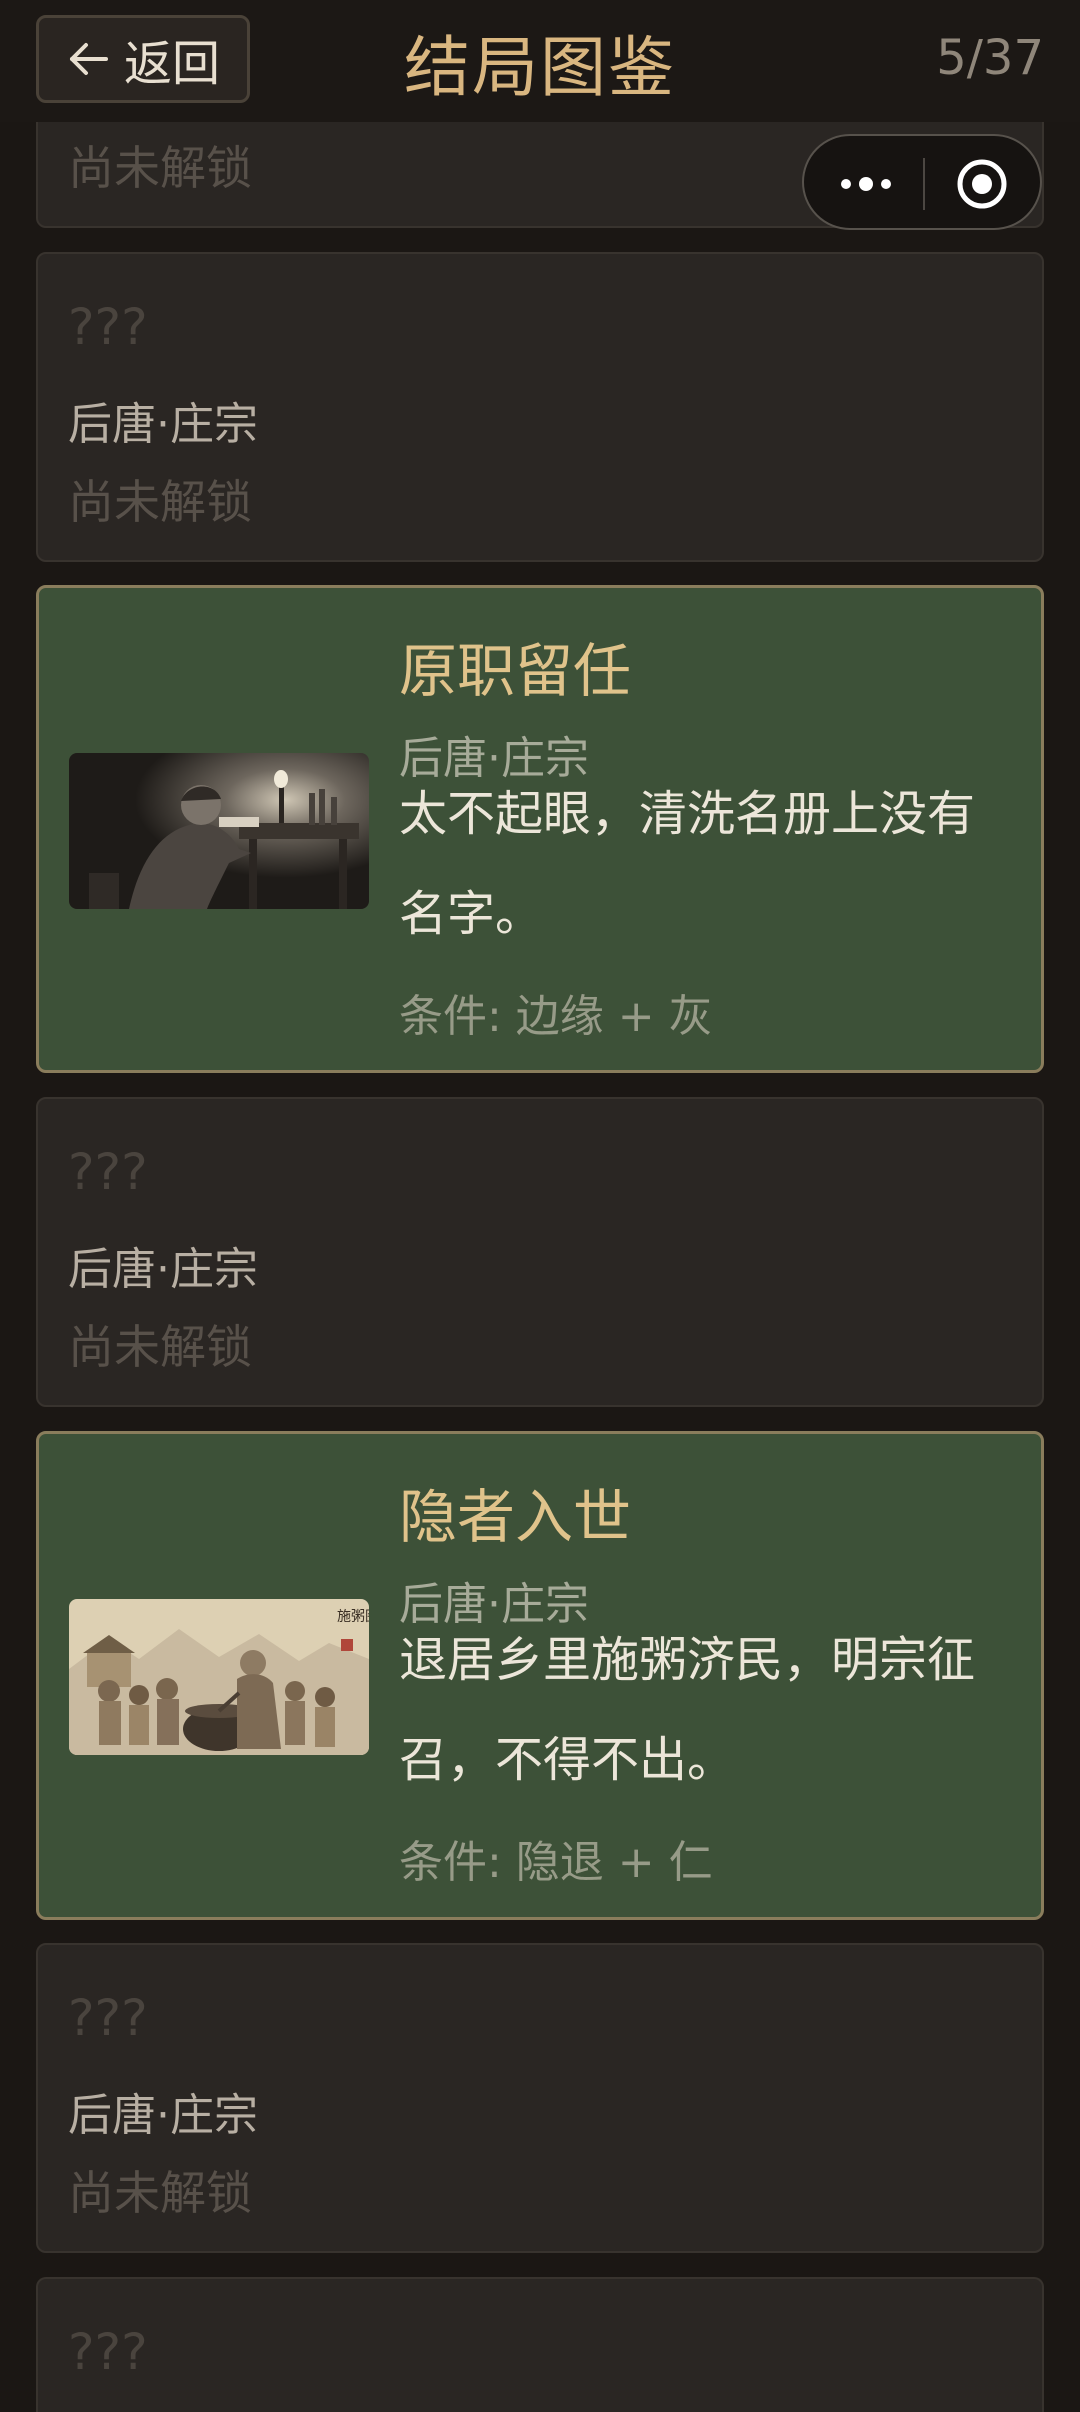 The width and height of the screenshot is (1080, 2412). What do you see at coordinates (515, 671) in the screenshot?
I see `card-title: 原职留任` at bounding box center [515, 671].